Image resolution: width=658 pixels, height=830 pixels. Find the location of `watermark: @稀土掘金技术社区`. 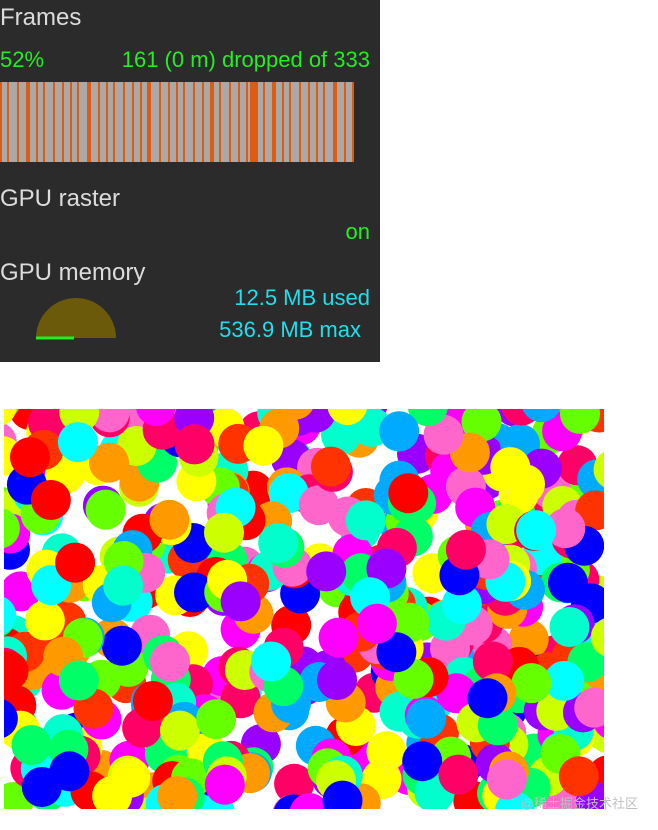

watermark: @稀土掘金技术社区 is located at coordinates (579, 803).